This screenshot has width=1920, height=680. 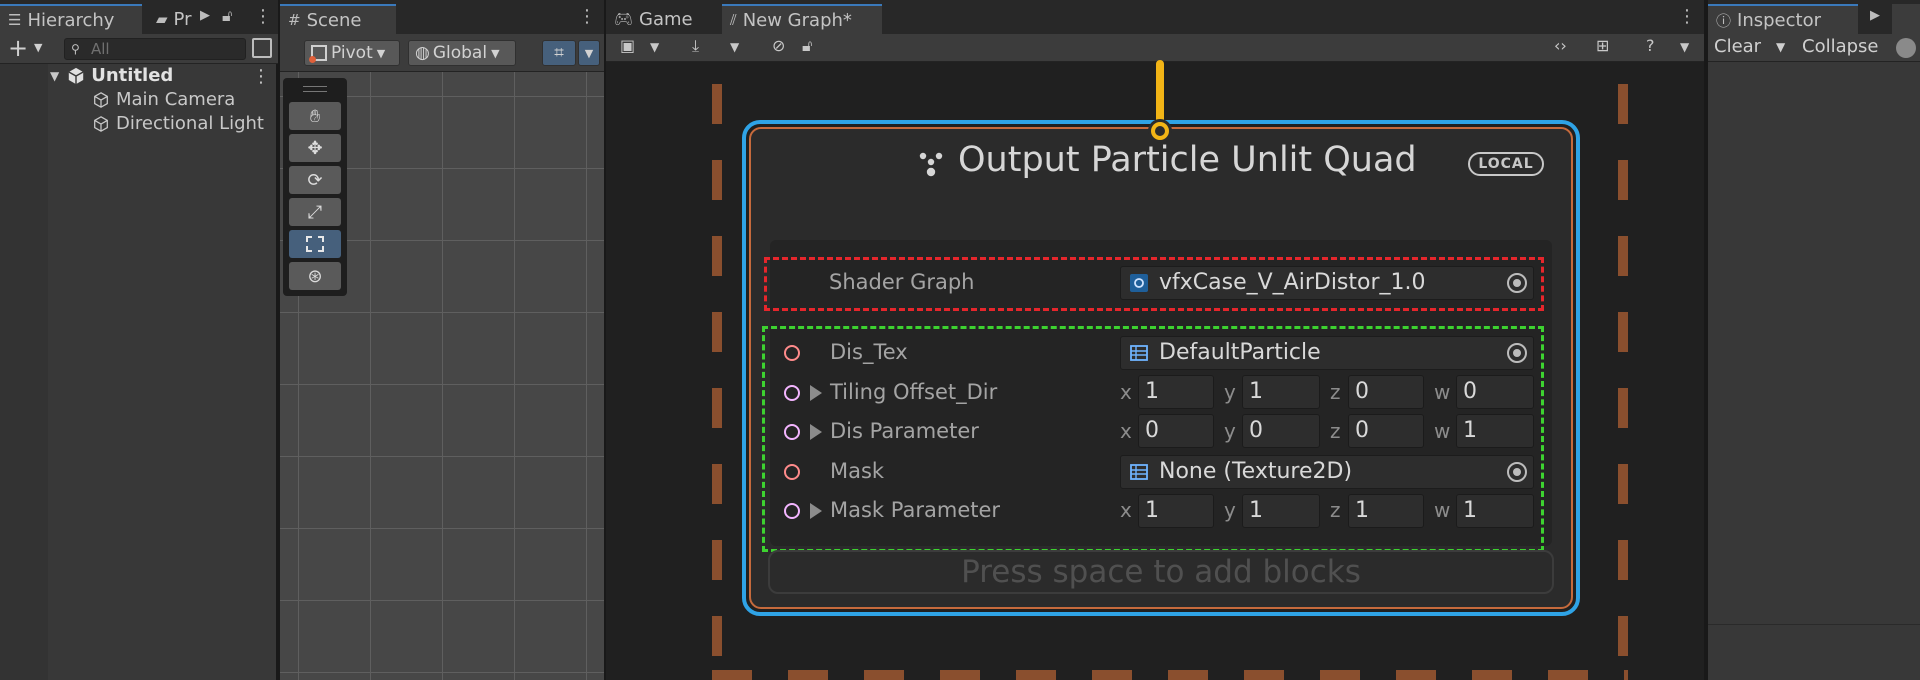 I want to click on global-dropdown: ◍ Global ▼, so click(x=462, y=53).